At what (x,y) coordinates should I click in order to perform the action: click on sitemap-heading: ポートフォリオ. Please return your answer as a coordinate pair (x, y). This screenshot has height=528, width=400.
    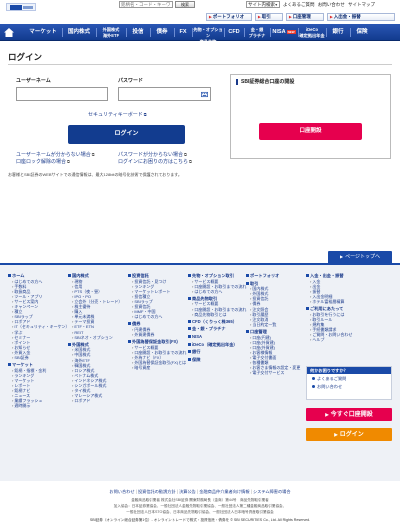
    Looking at the image, I should click on (275, 276).